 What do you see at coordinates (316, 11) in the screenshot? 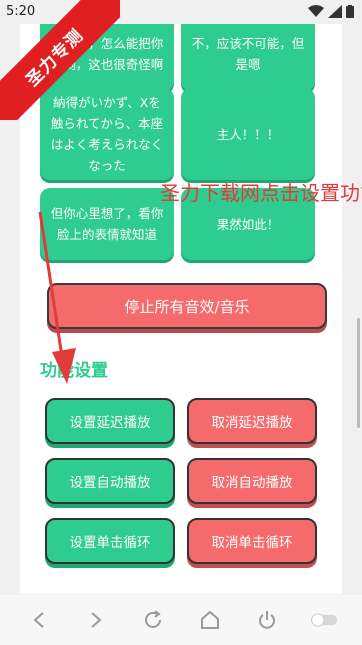
I see `wifi-icon` at bounding box center [316, 11].